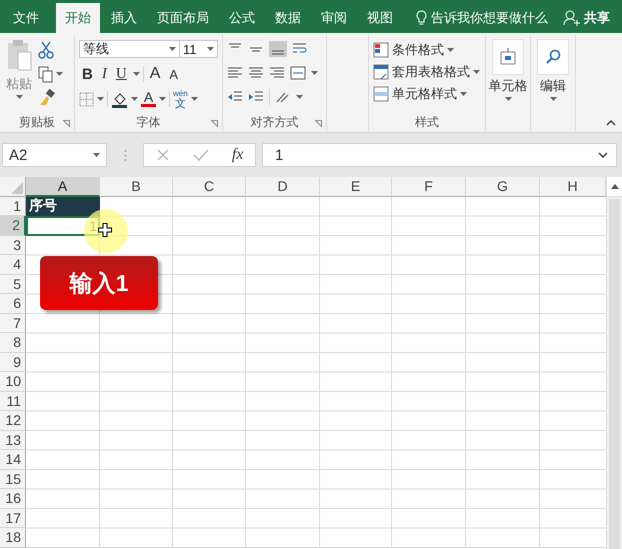 The image size is (622, 549). What do you see at coordinates (121, 74) in the screenshot?
I see `underline-button: U` at bounding box center [121, 74].